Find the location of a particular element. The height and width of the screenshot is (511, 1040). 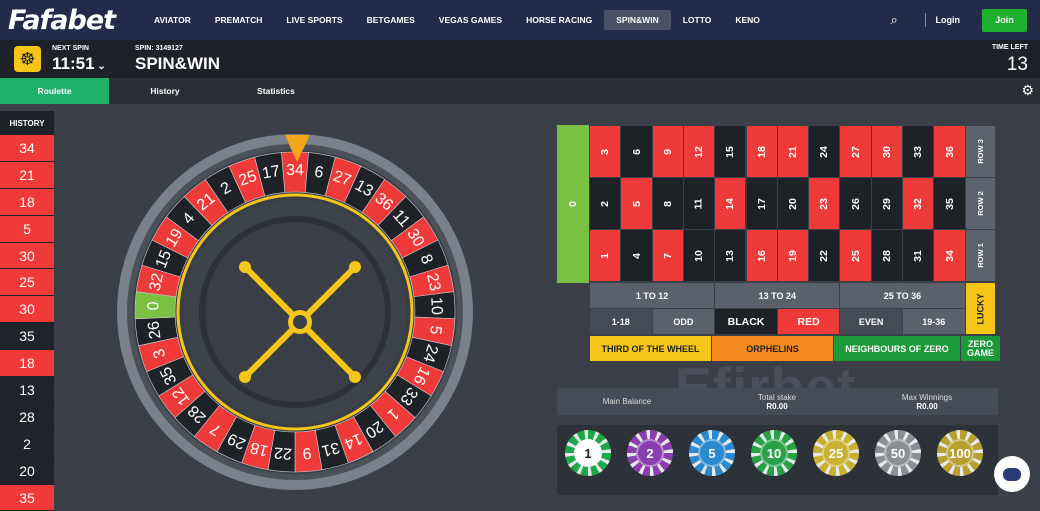

bet-number-13-label: 13 is located at coordinates (730, 255).